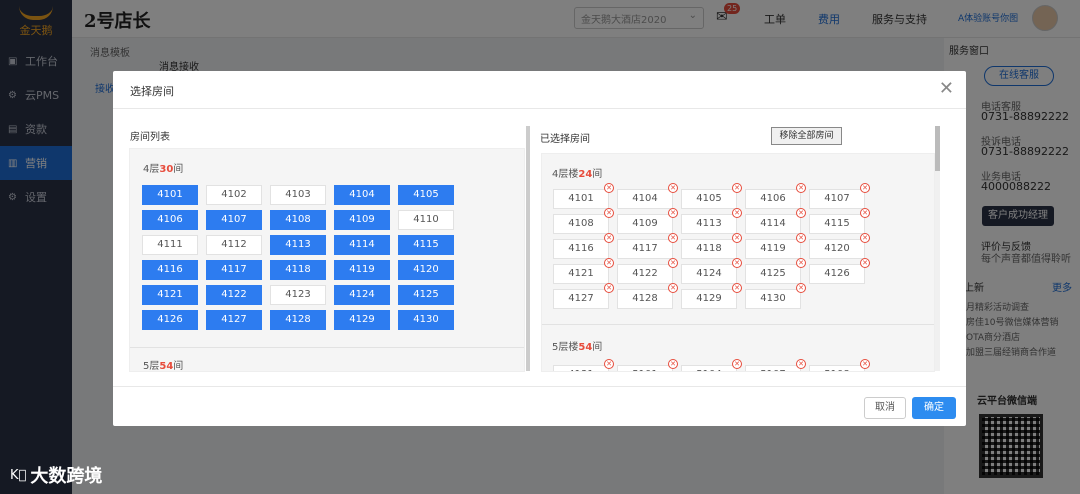 This screenshot has height=494, width=1080. Describe the element at coordinates (581, 299) in the screenshot. I see `selected-room-chip: 4127` at that location.